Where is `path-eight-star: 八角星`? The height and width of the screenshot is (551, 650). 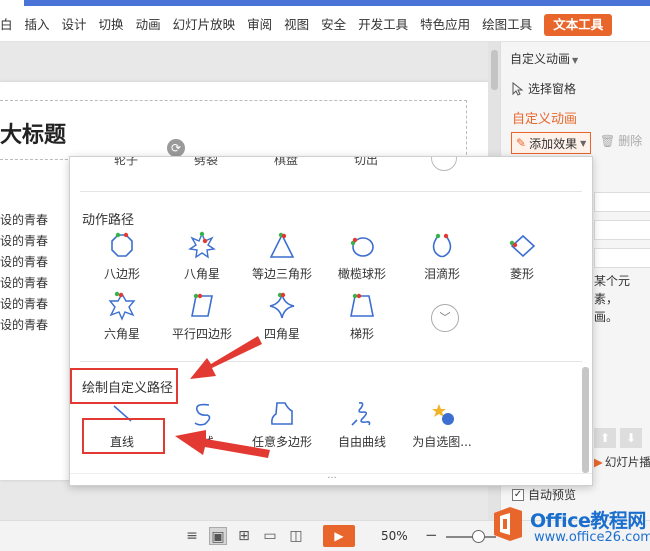 path-eight-star: 八角星 is located at coordinates (202, 258).